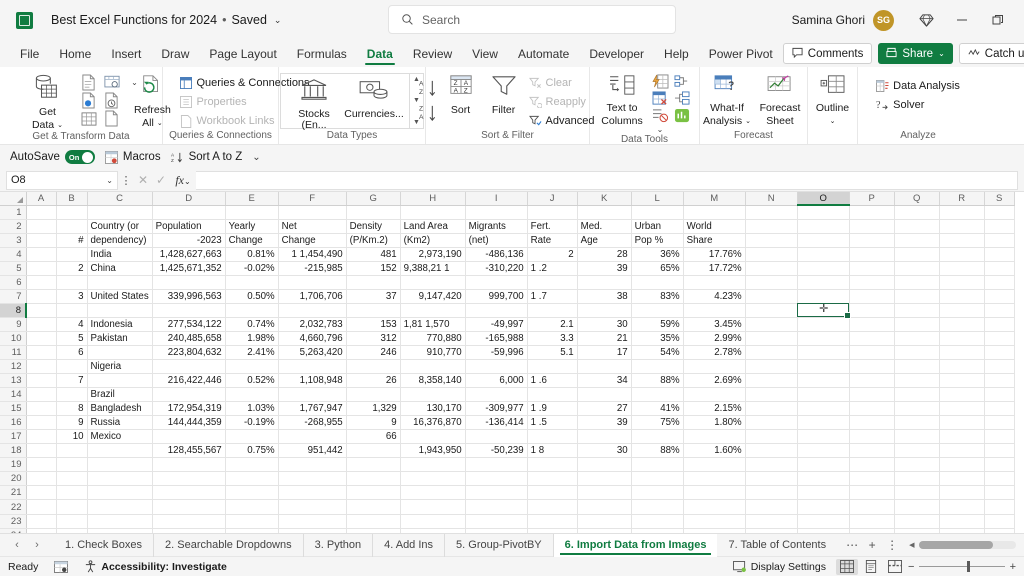 The width and height of the screenshot is (1024, 576). I want to click on cell-O24, so click(823, 530).